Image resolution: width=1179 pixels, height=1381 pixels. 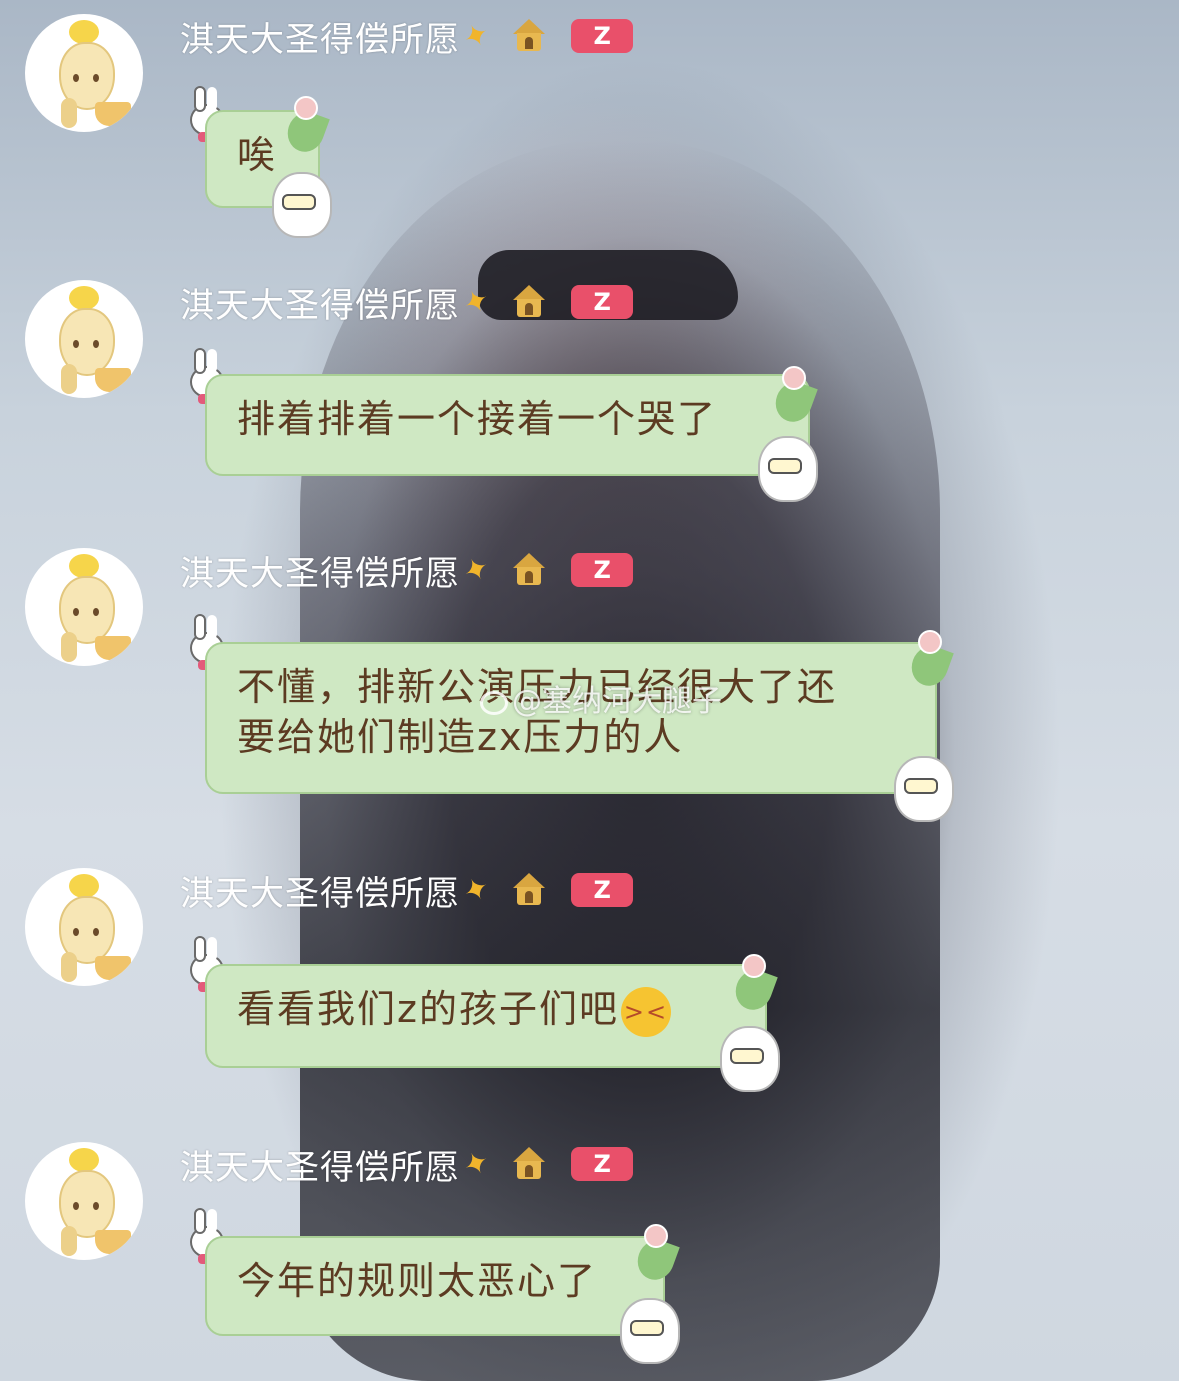 What do you see at coordinates (477, 419) in the screenshot?
I see `message-text: 排着排着一个接着一个哭了` at bounding box center [477, 419].